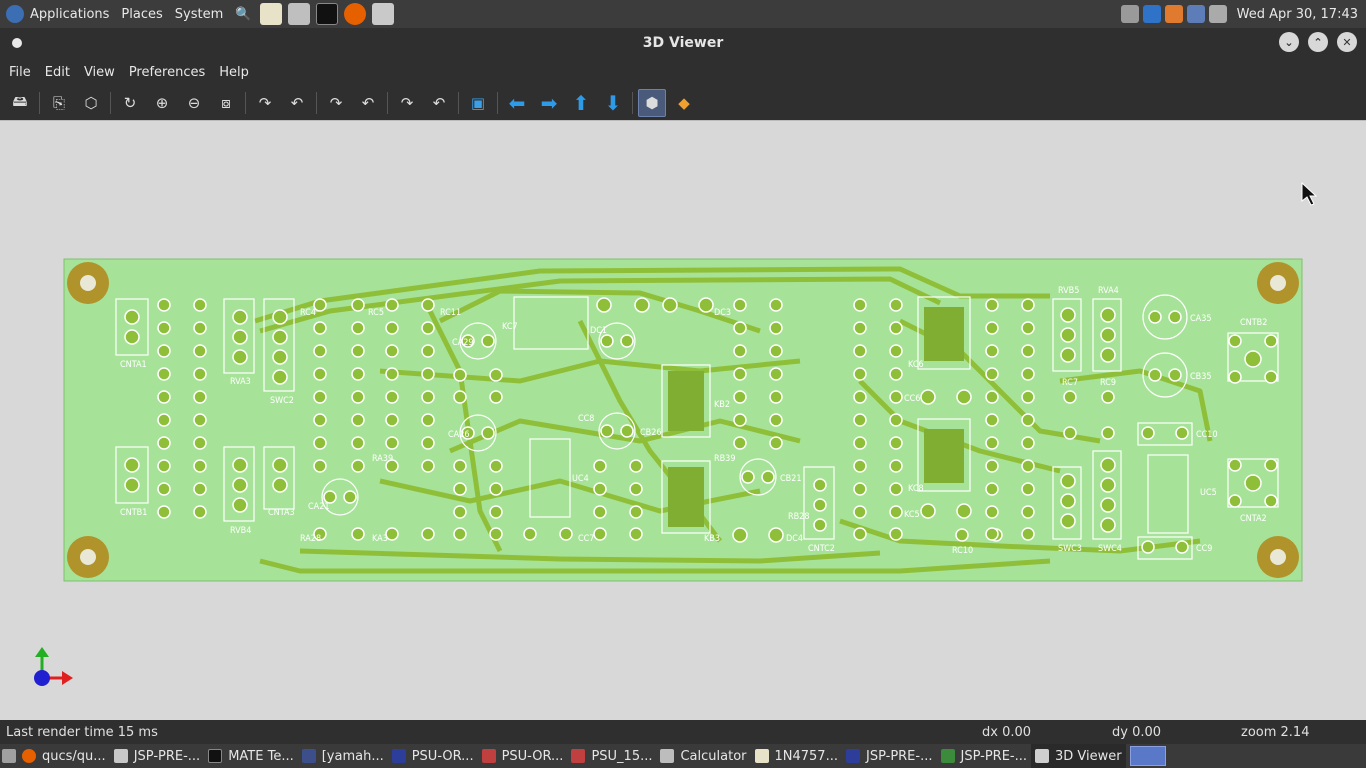 Image resolution: width=1366 pixels, height=768 pixels. I want to click on label-kb2: KB2, so click(722, 405).